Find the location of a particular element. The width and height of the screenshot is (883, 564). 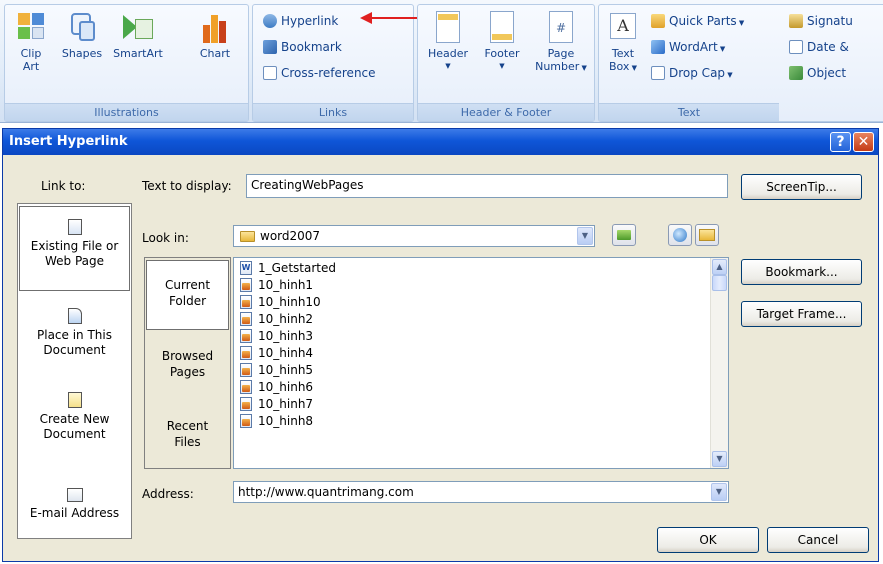

list-item: 10_hinh5 is located at coordinates (276, 370).